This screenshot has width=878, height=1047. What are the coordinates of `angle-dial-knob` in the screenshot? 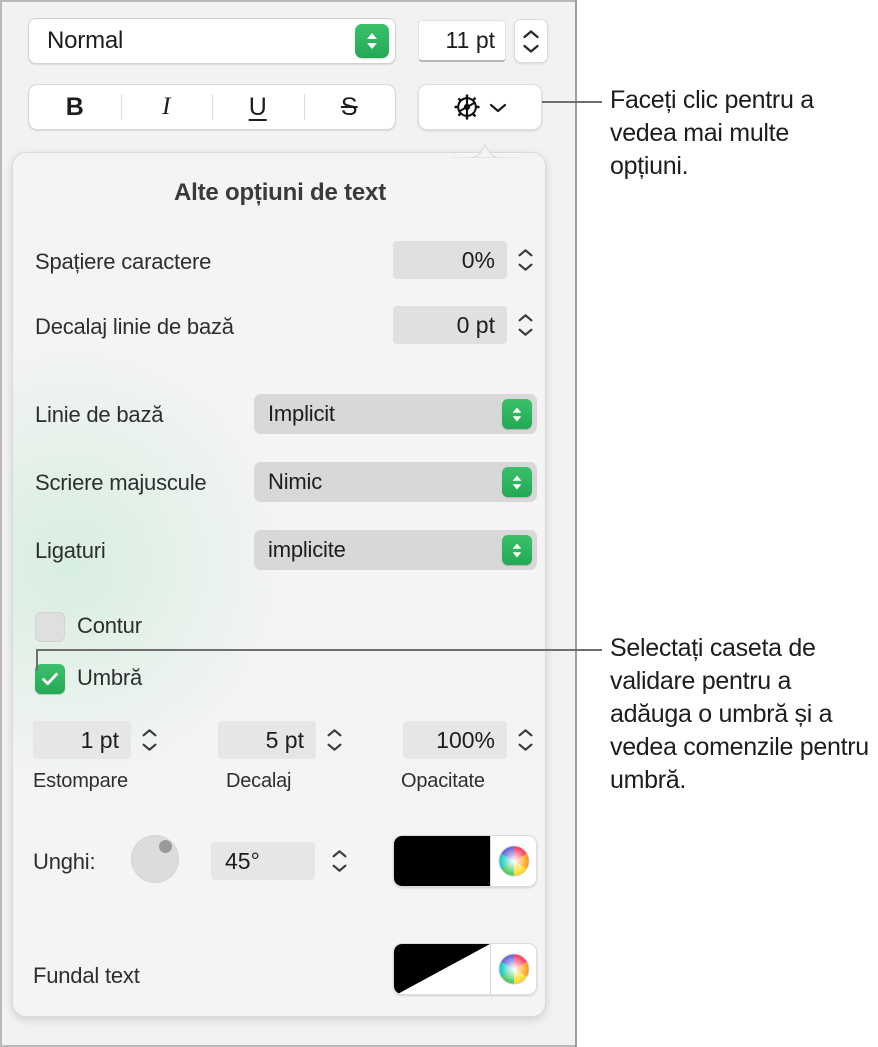 It's located at (165, 846).